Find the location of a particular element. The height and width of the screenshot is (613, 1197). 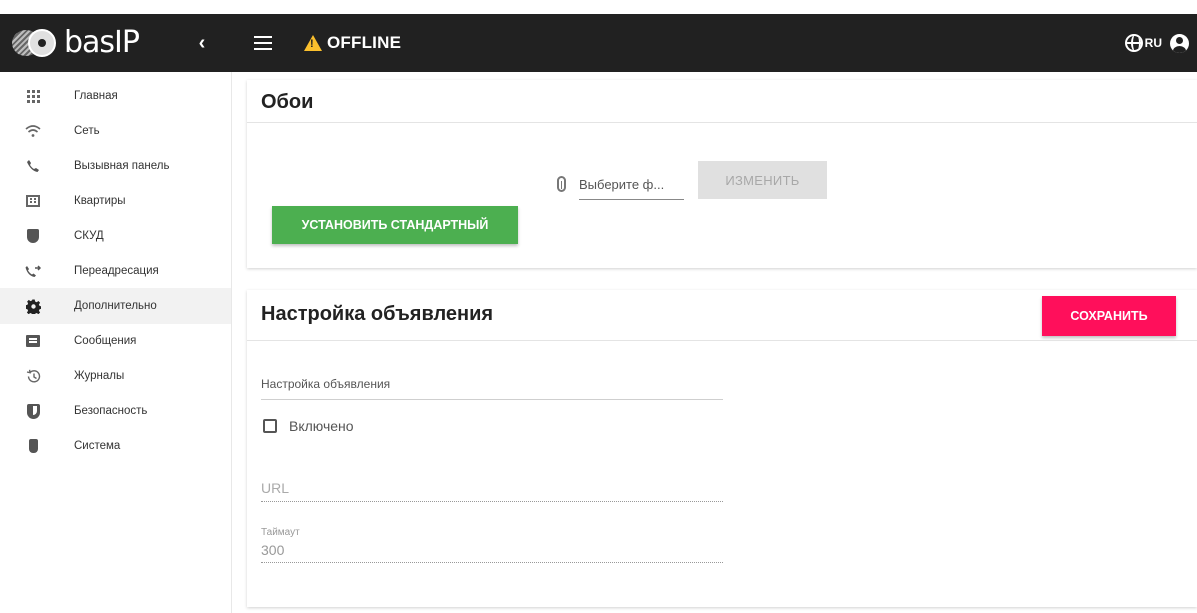

enabled-label: Включено is located at coordinates (321, 426).